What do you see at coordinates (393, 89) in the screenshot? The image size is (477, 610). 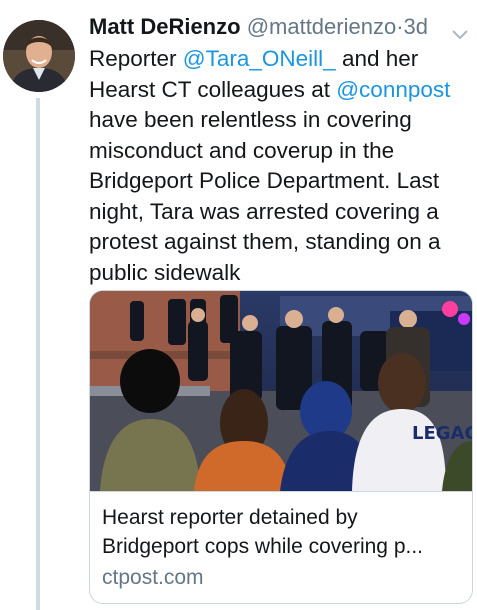 I see `mention-link: @connpost` at bounding box center [393, 89].